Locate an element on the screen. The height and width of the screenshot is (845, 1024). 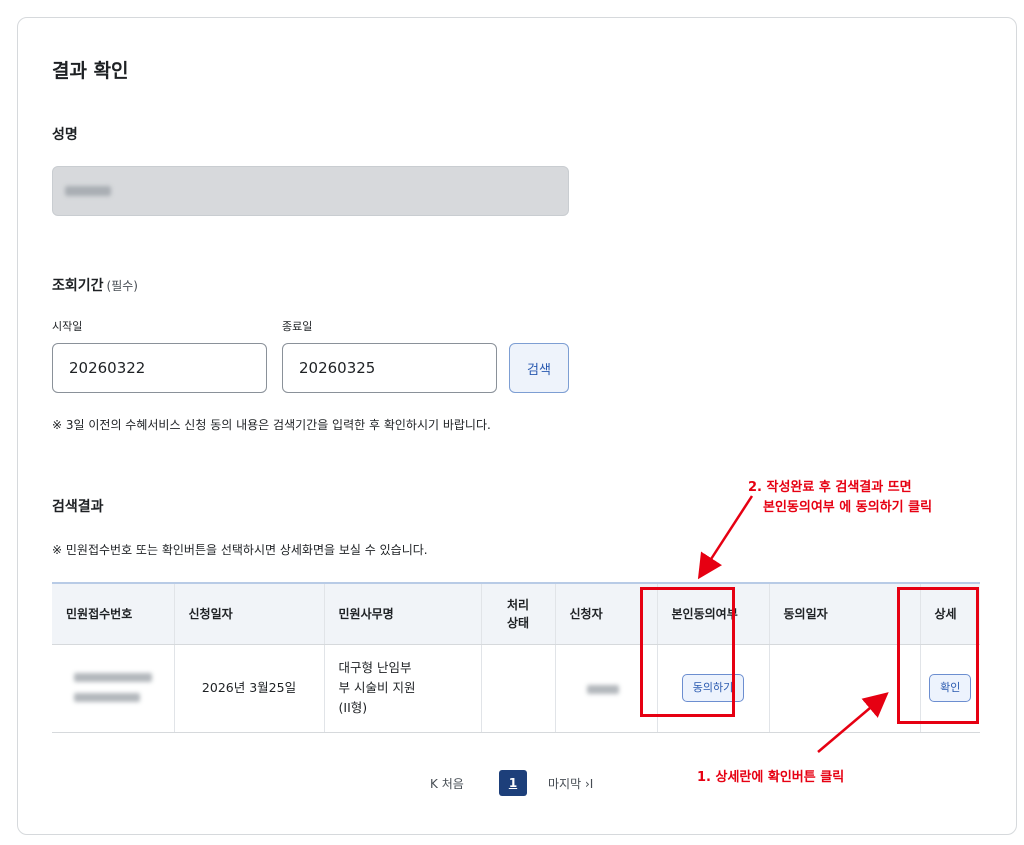
period-label: 조회기간 (필수) is located at coordinates (95, 285).